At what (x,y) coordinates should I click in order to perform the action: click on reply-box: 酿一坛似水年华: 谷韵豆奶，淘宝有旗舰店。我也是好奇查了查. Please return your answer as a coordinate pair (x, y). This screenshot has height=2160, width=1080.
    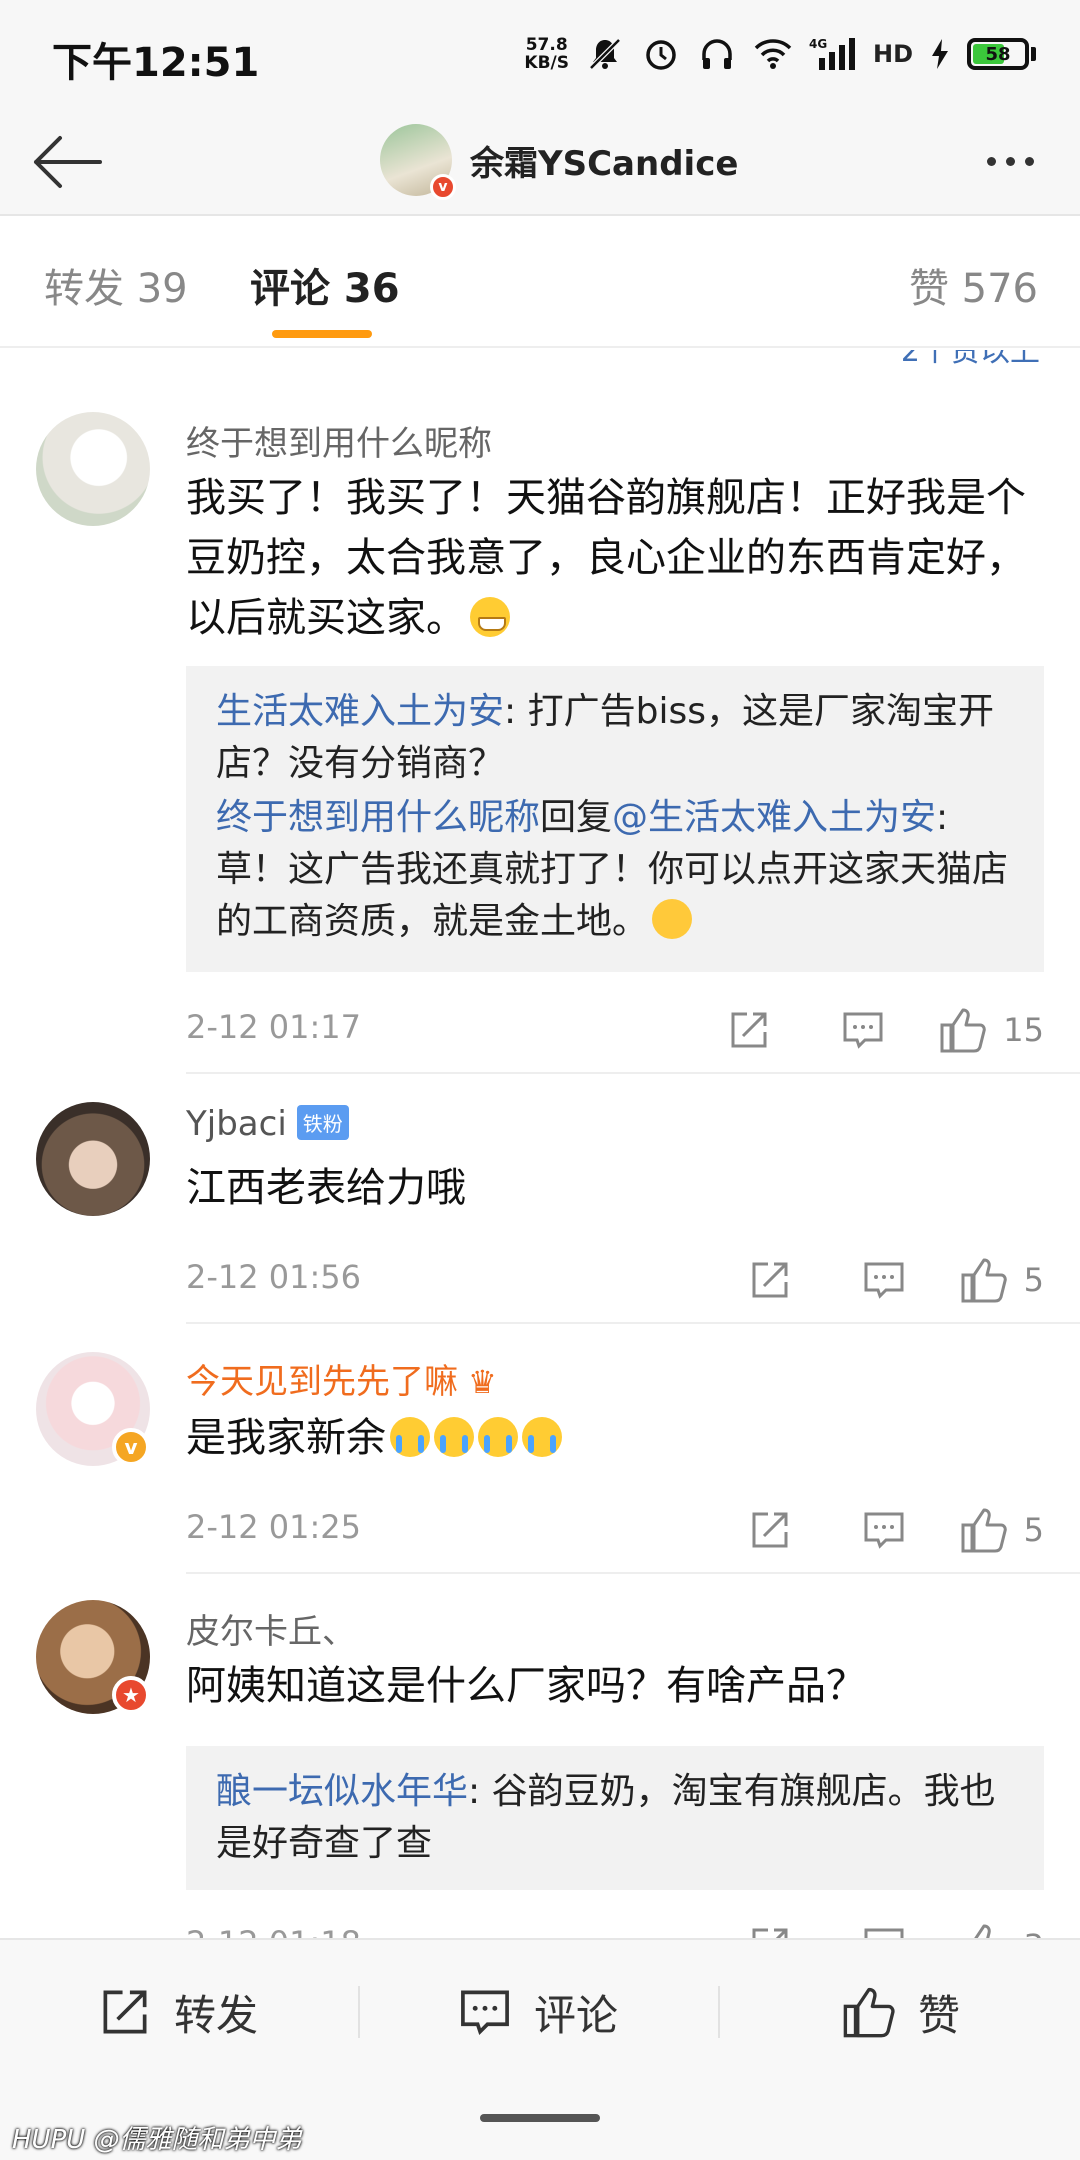
    Looking at the image, I should click on (615, 1818).